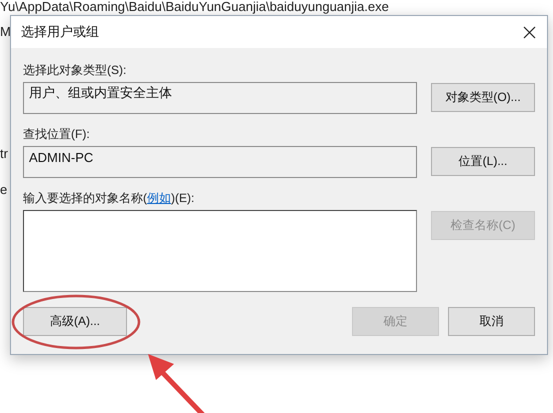 This screenshot has height=413, width=553. What do you see at coordinates (109, 198) in the screenshot?
I see `field-label: 输入要选择的对象名称(例如)(E):` at bounding box center [109, 198].